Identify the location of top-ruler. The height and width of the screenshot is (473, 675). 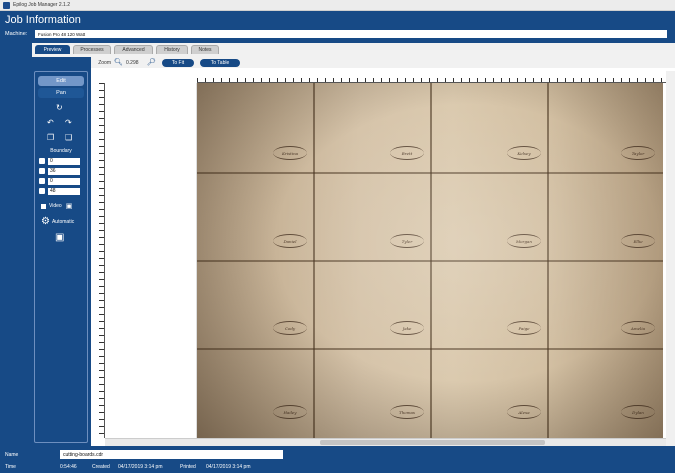
(431, 77).